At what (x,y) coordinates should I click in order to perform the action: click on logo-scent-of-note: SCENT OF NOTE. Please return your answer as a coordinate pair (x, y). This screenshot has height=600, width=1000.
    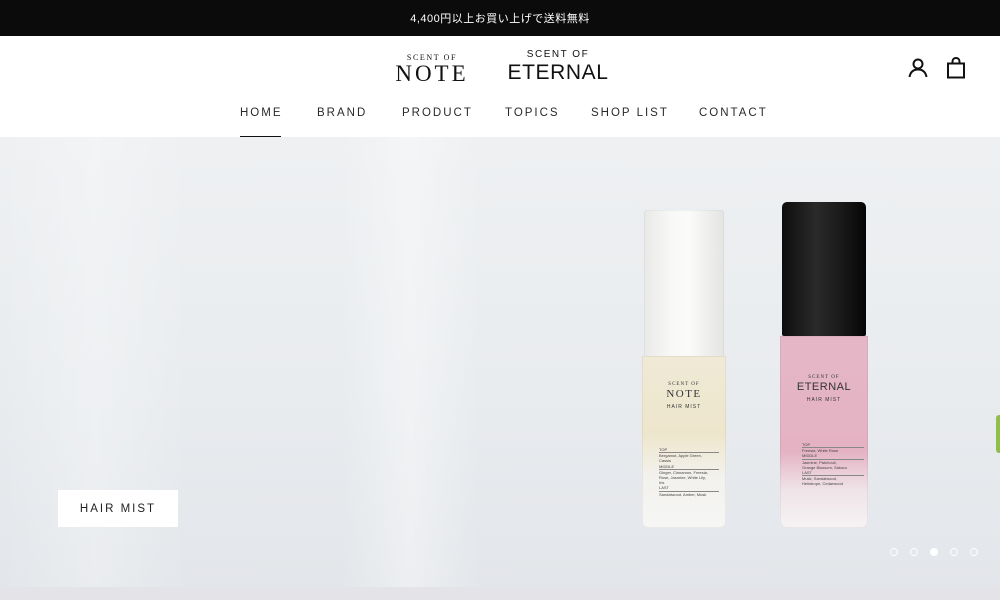
    Looking at the image, I should click on (432, 69).